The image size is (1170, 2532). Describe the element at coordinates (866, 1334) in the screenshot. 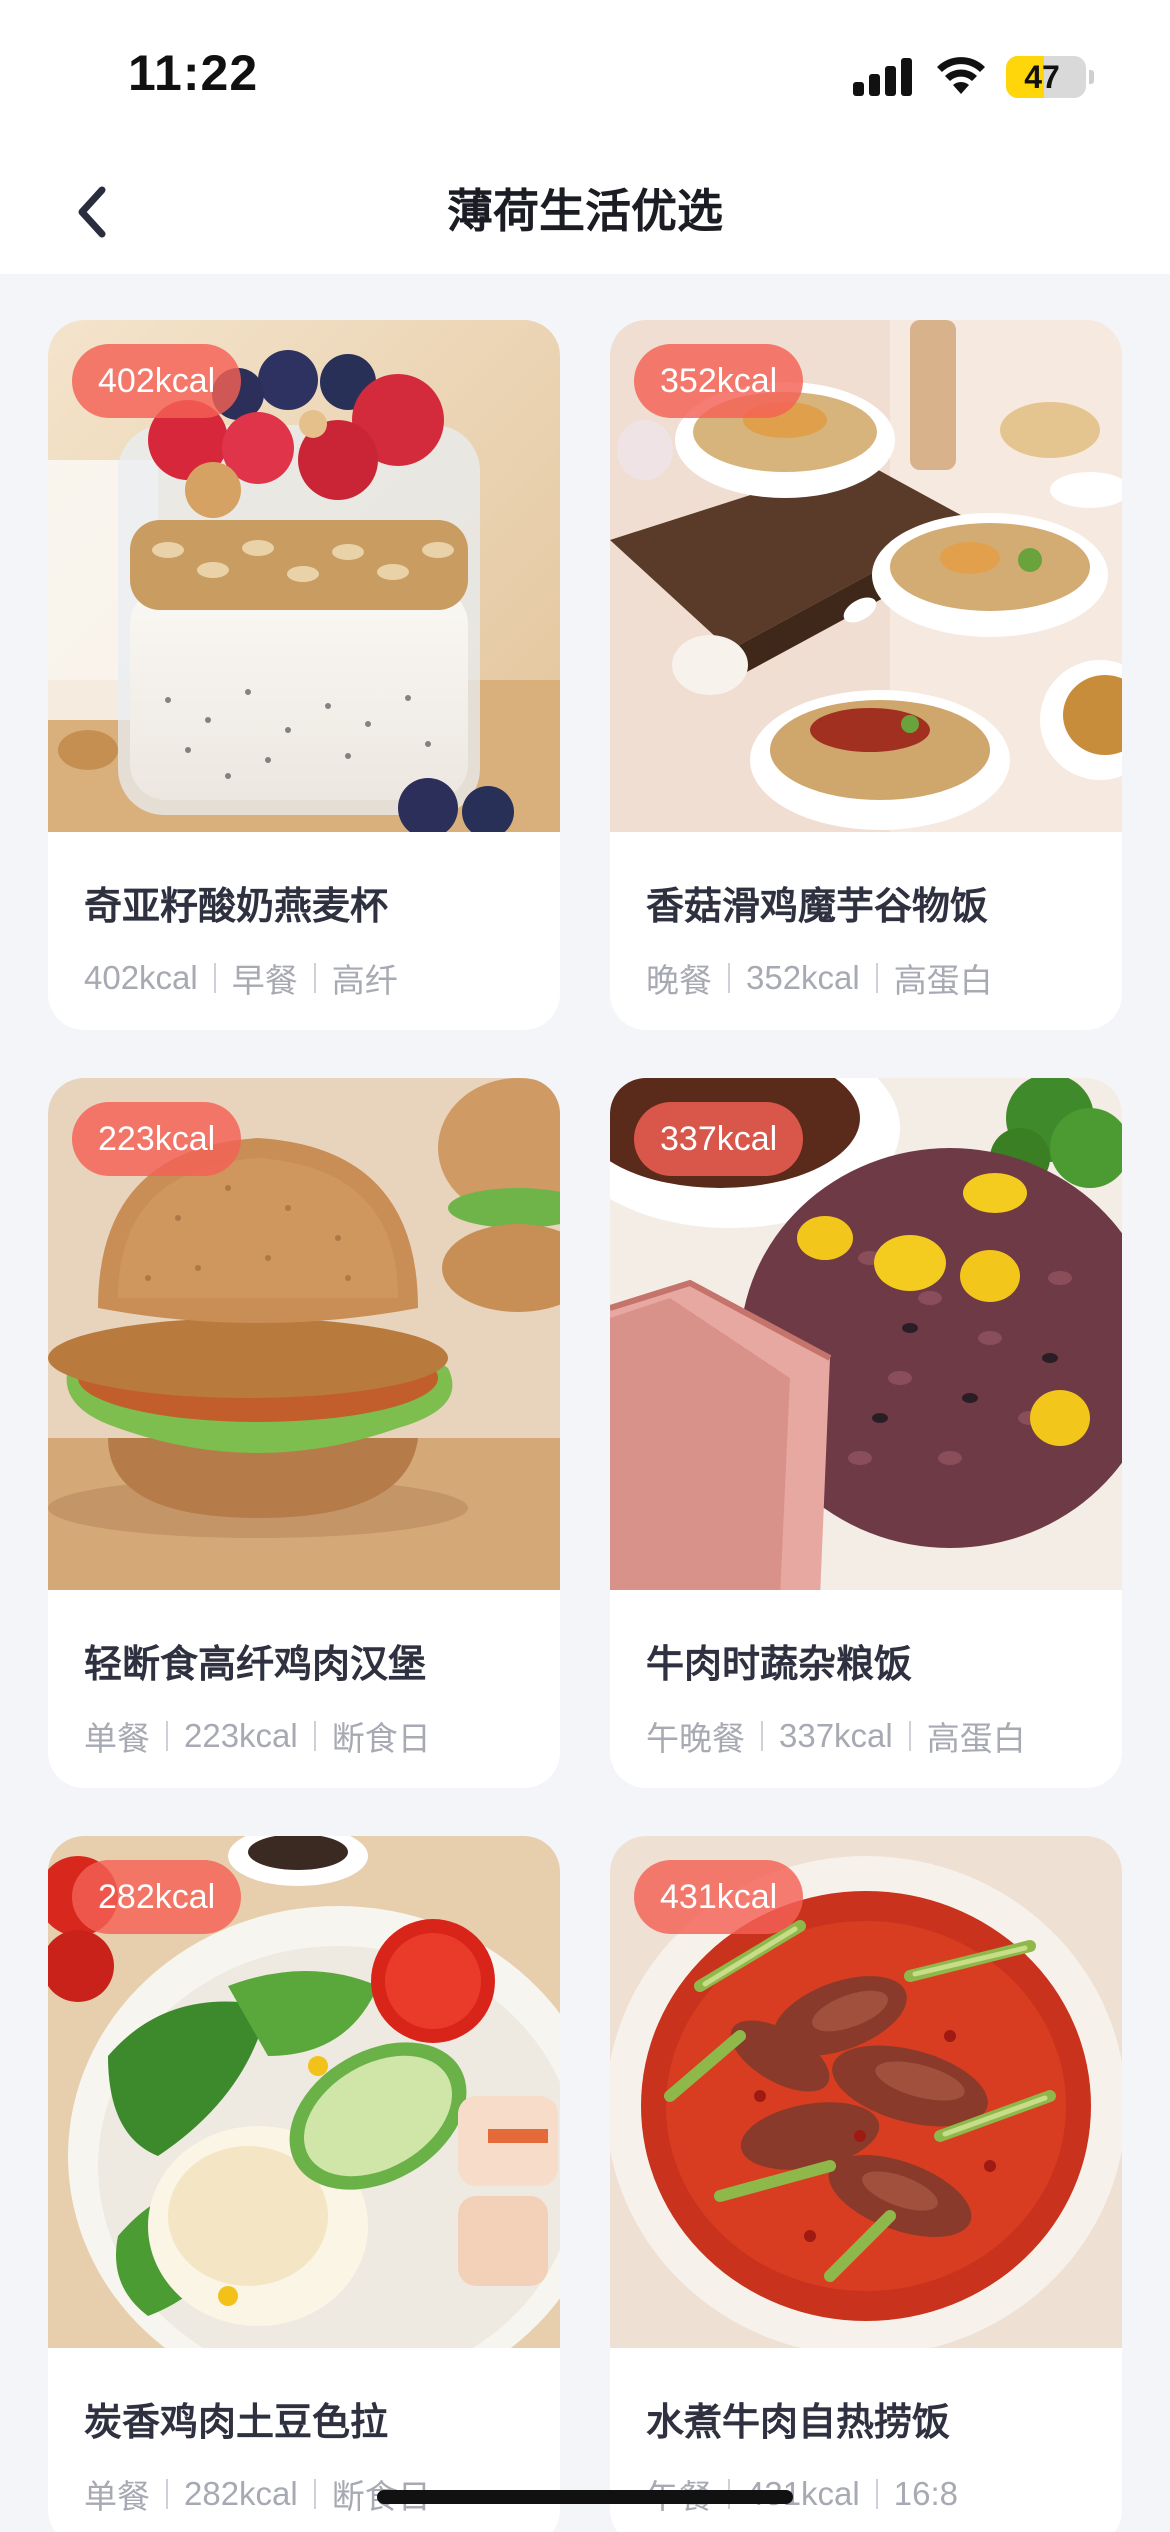

I see `beef-multigrain-rice-photo: 337kcal` at that location.